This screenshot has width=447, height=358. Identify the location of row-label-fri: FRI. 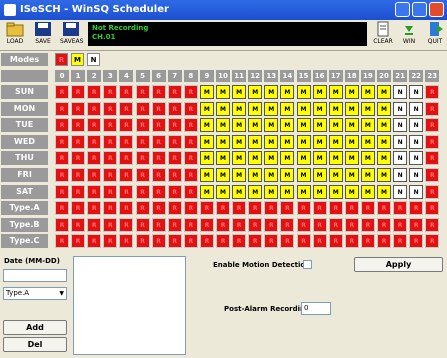
(24, 175).